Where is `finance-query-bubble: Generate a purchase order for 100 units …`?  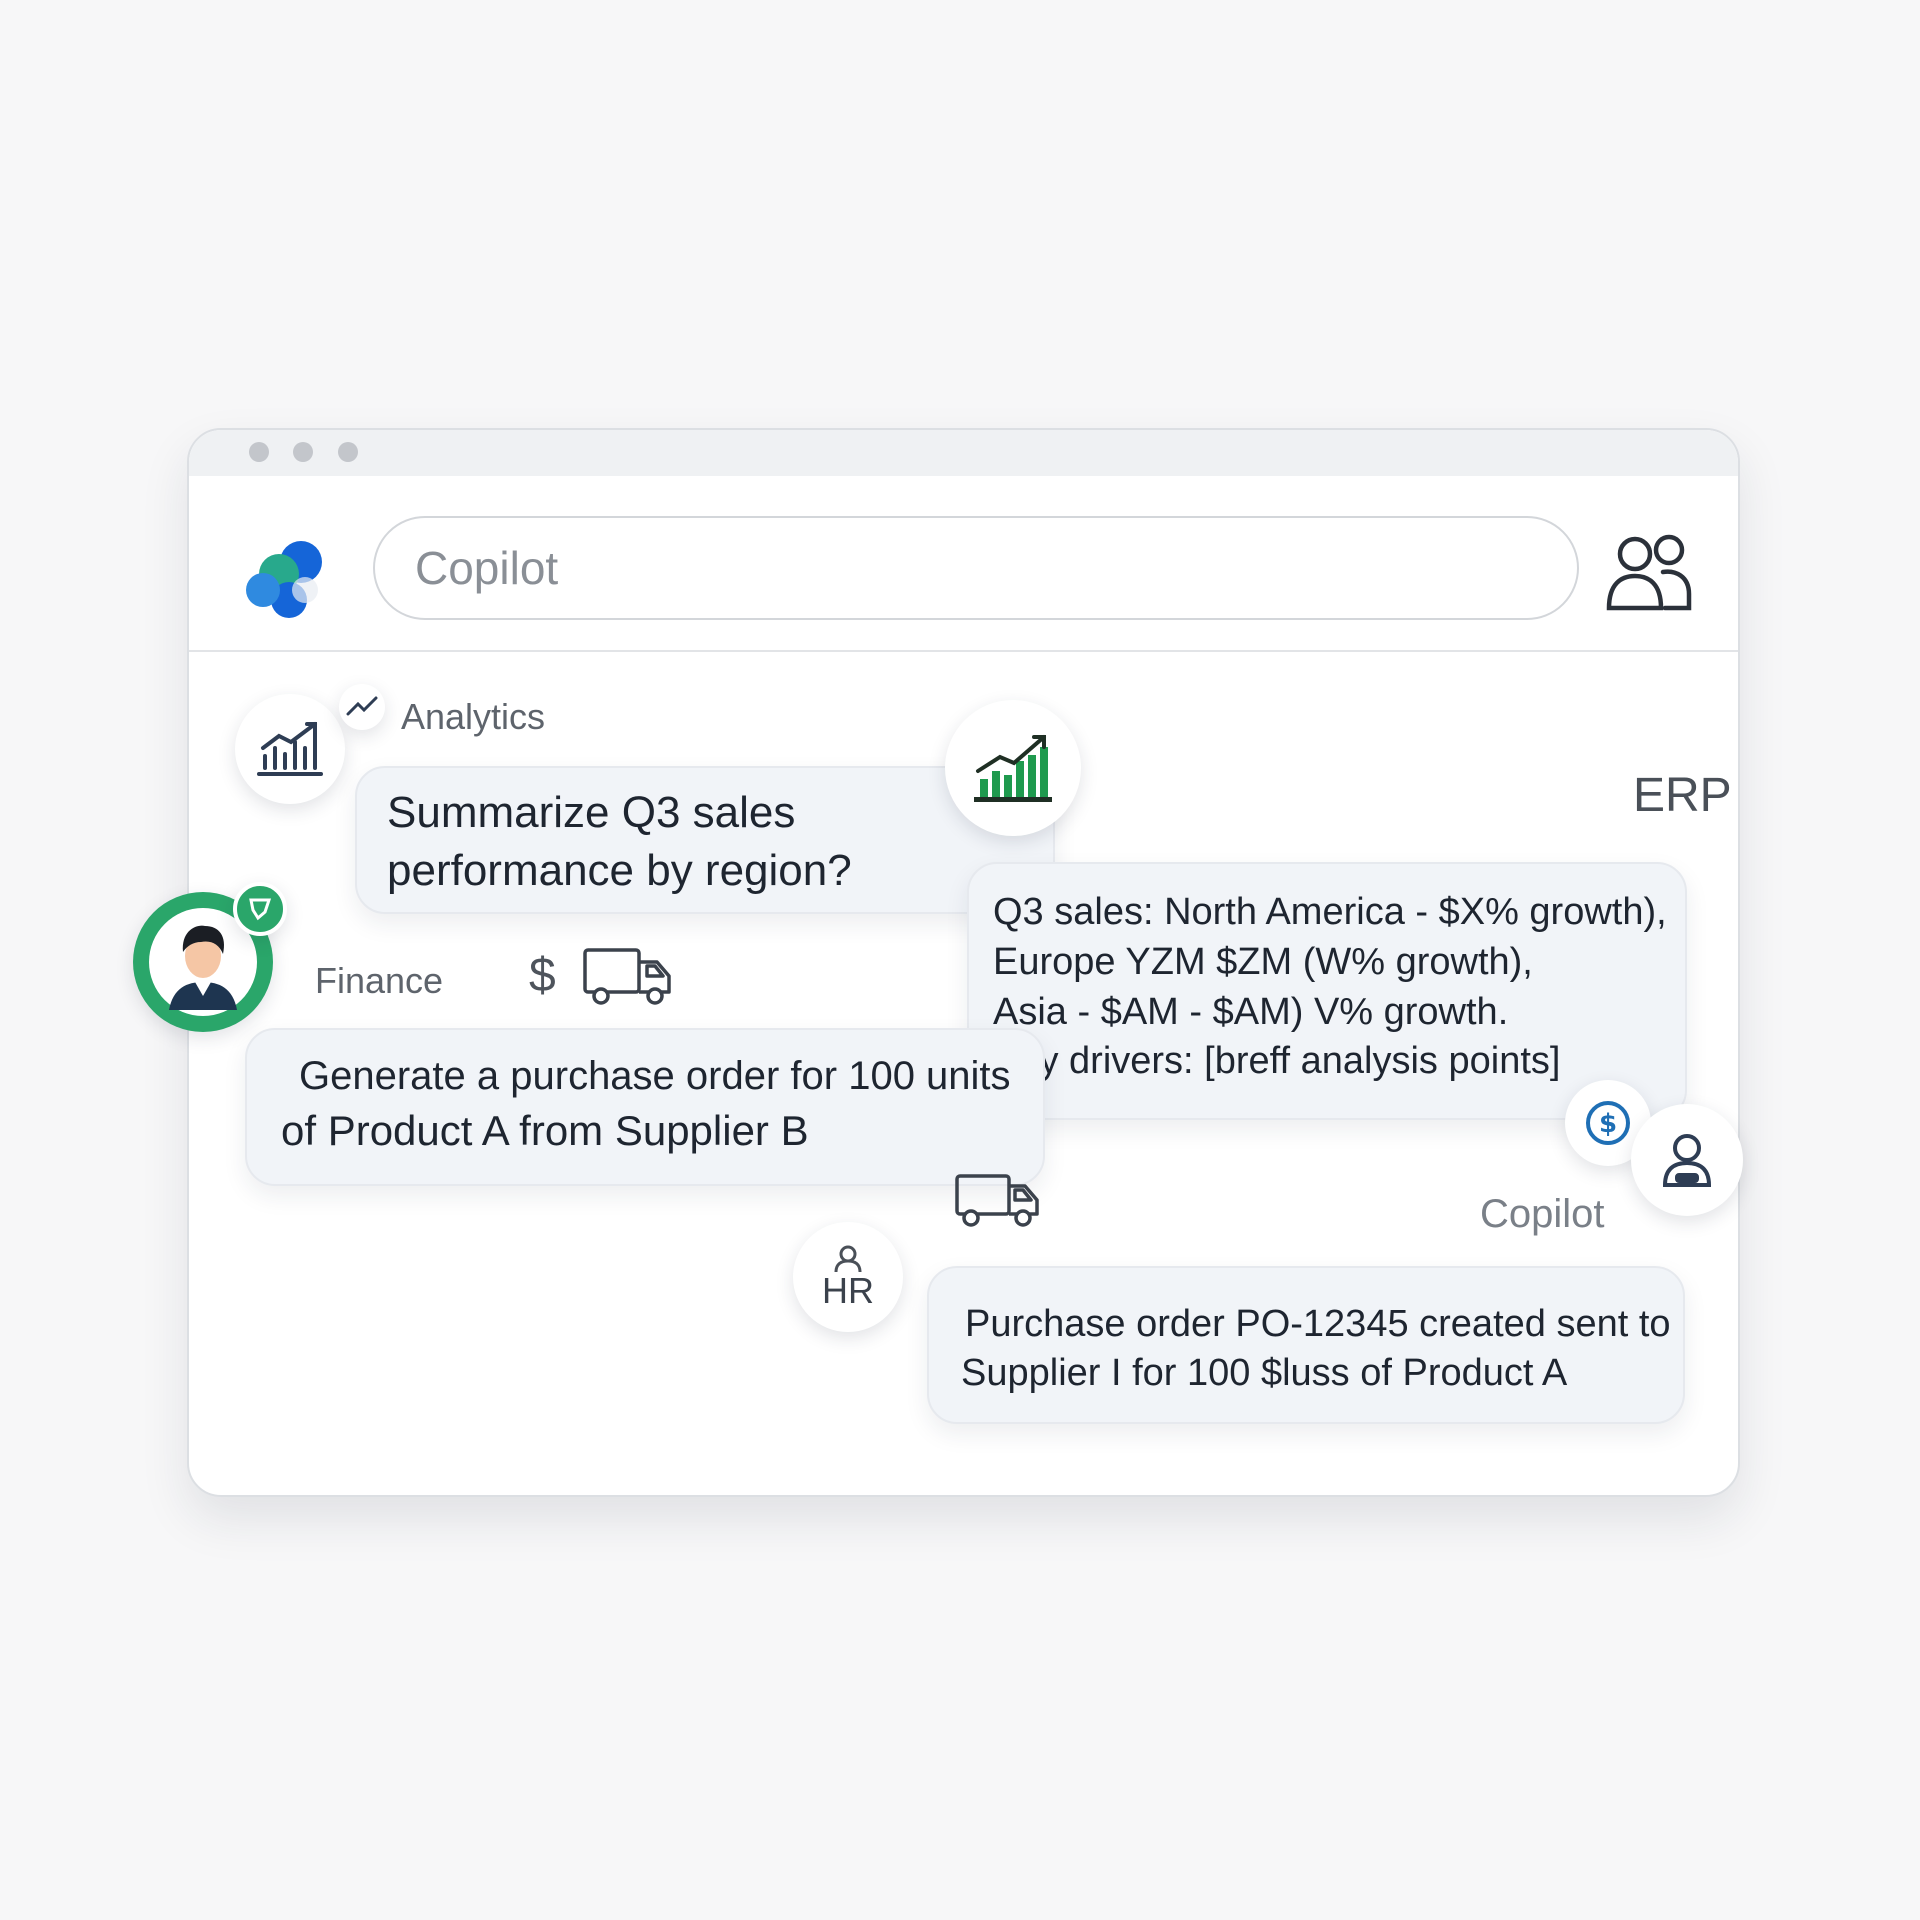
finance-query-bubble: Generate a purchase order for 100 units … is located at coordinates (645, 1107).